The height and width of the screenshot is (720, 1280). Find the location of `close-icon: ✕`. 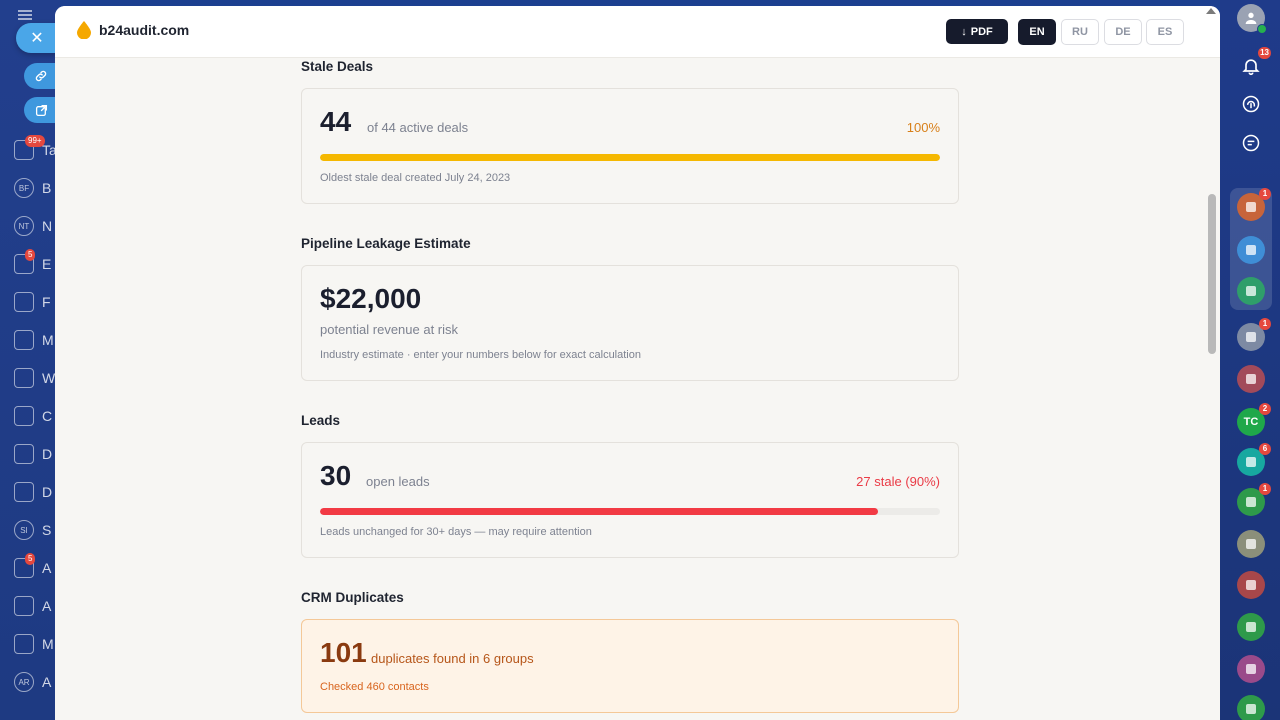

close-icon: ✕ is located at coordinates (37, 38).